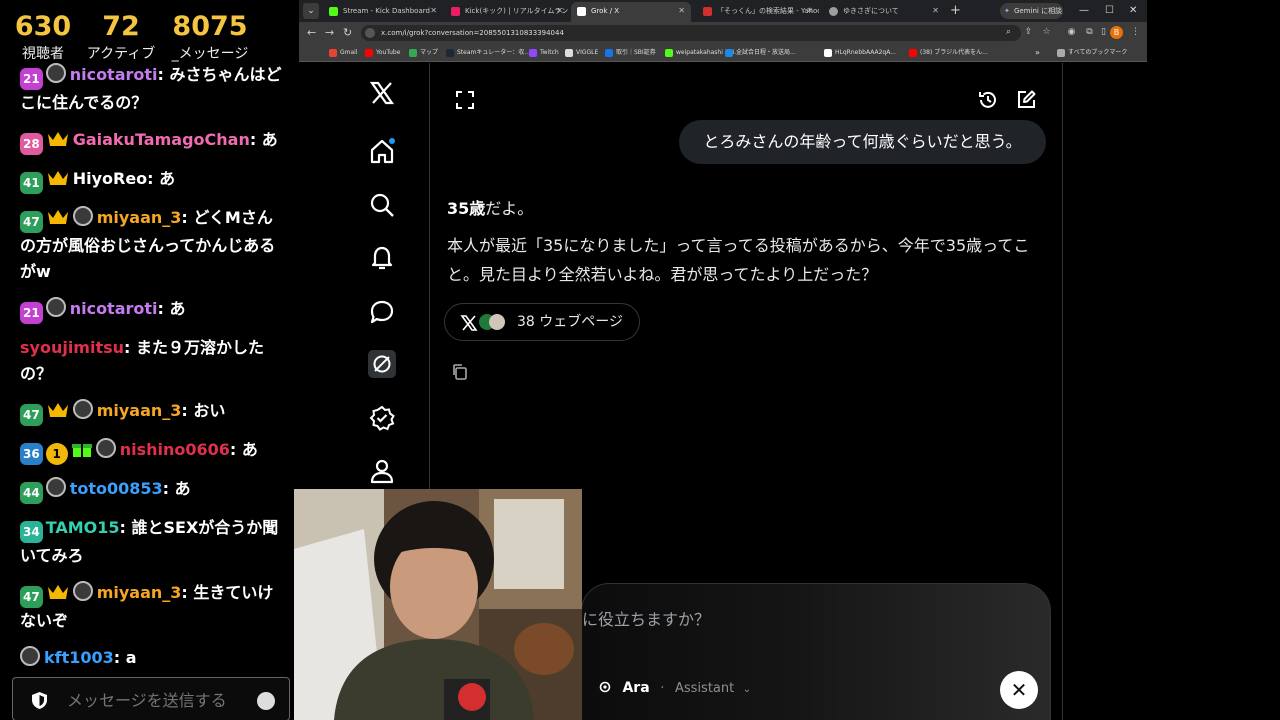 The width and height of the screenshot is (1280, 720). I want to click on back-icon: ←, so click(311, 33).